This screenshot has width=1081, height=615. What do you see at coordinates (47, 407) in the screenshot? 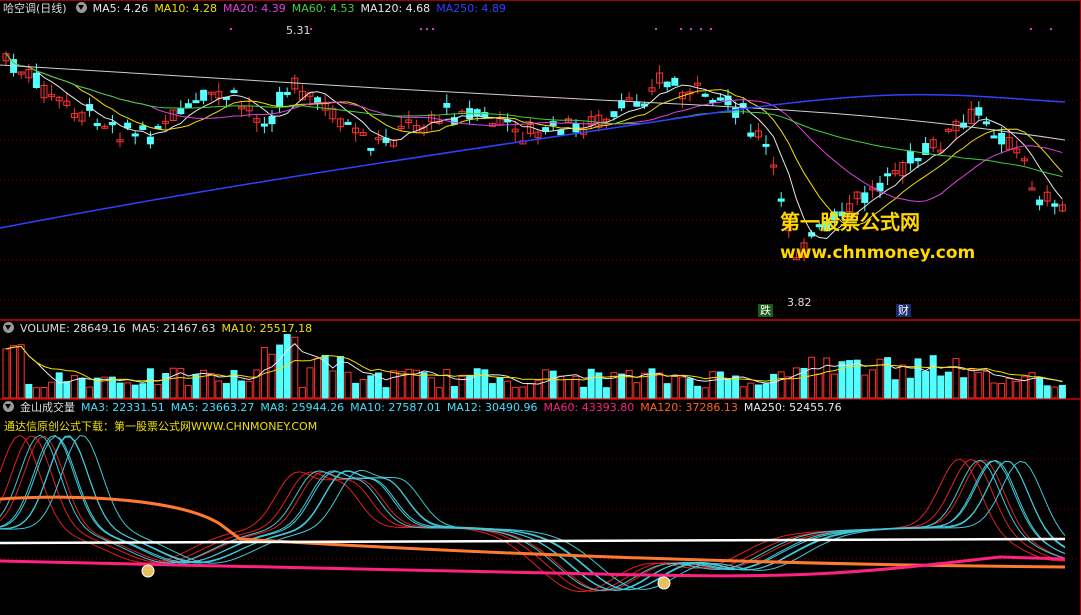
I see `indicator-title: 金山成交量` at bounding box center [47, 407].